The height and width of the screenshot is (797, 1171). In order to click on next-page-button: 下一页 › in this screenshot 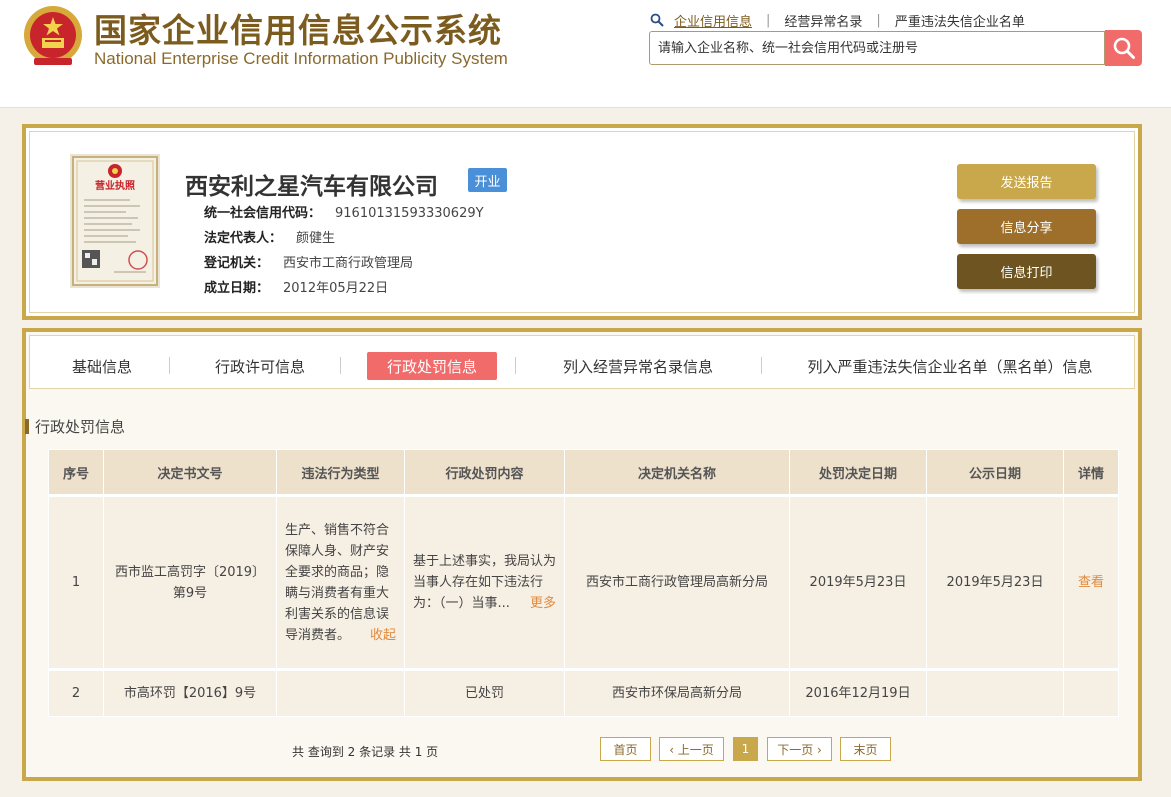, I will do `click(799, 749)`.